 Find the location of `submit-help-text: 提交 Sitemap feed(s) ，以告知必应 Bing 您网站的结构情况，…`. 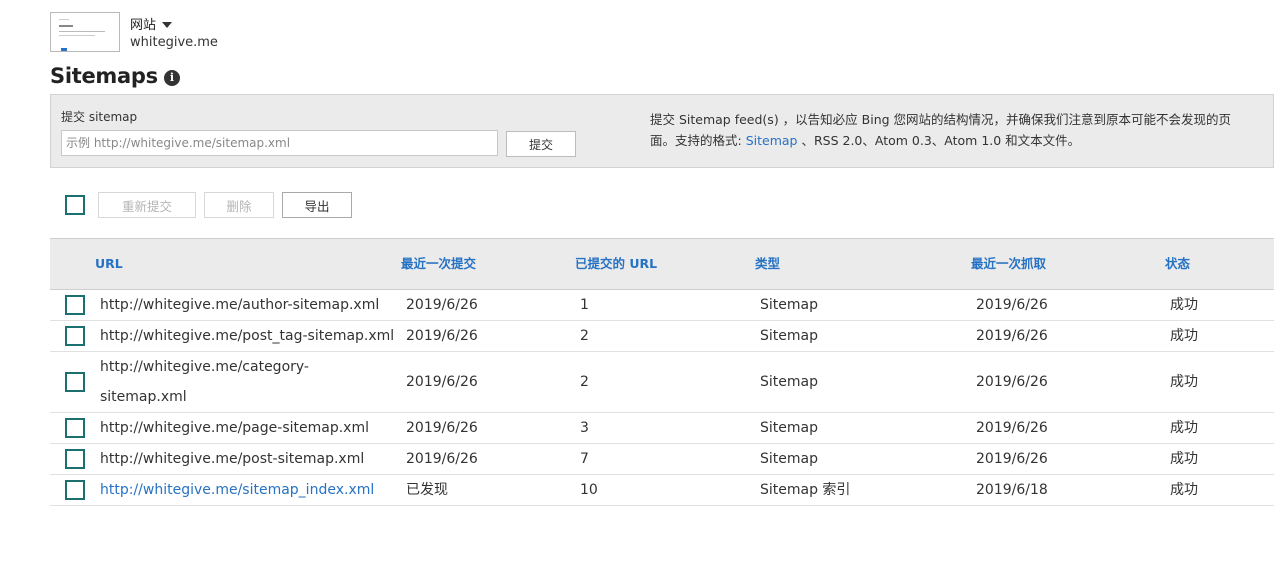

submit-help-text: 提交 Sitemap feed(s) ，以告知必应 Bing 您网站的结构情况，… is located at coordinates (950, 130).